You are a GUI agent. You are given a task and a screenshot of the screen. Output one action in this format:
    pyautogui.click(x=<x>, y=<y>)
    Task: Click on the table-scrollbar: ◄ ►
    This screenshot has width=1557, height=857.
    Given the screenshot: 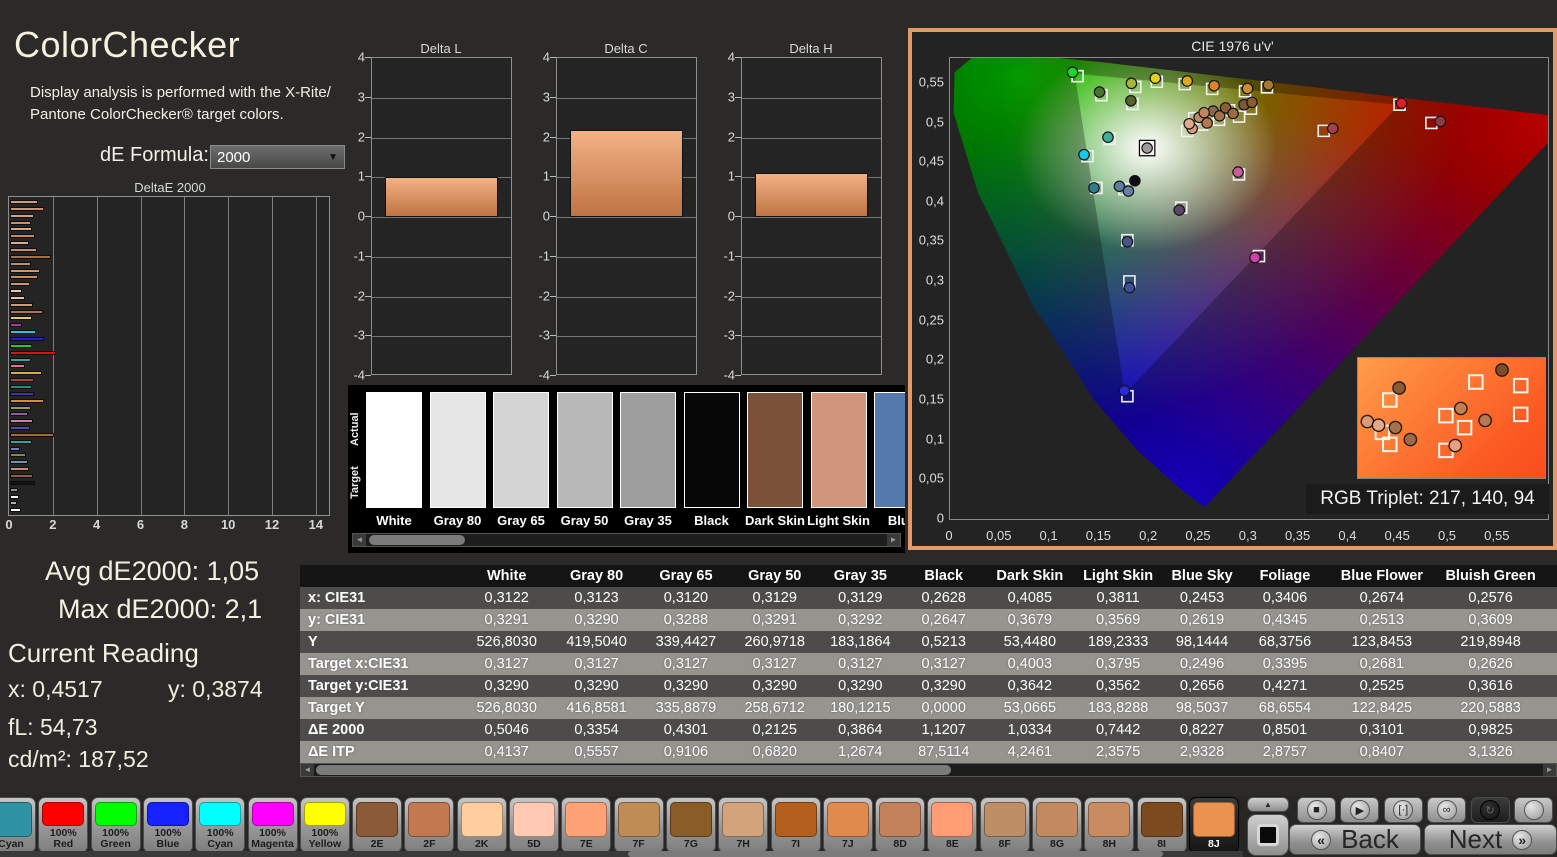 What is the action you would take?
    pyautogui.click(x=928, y=770)
    